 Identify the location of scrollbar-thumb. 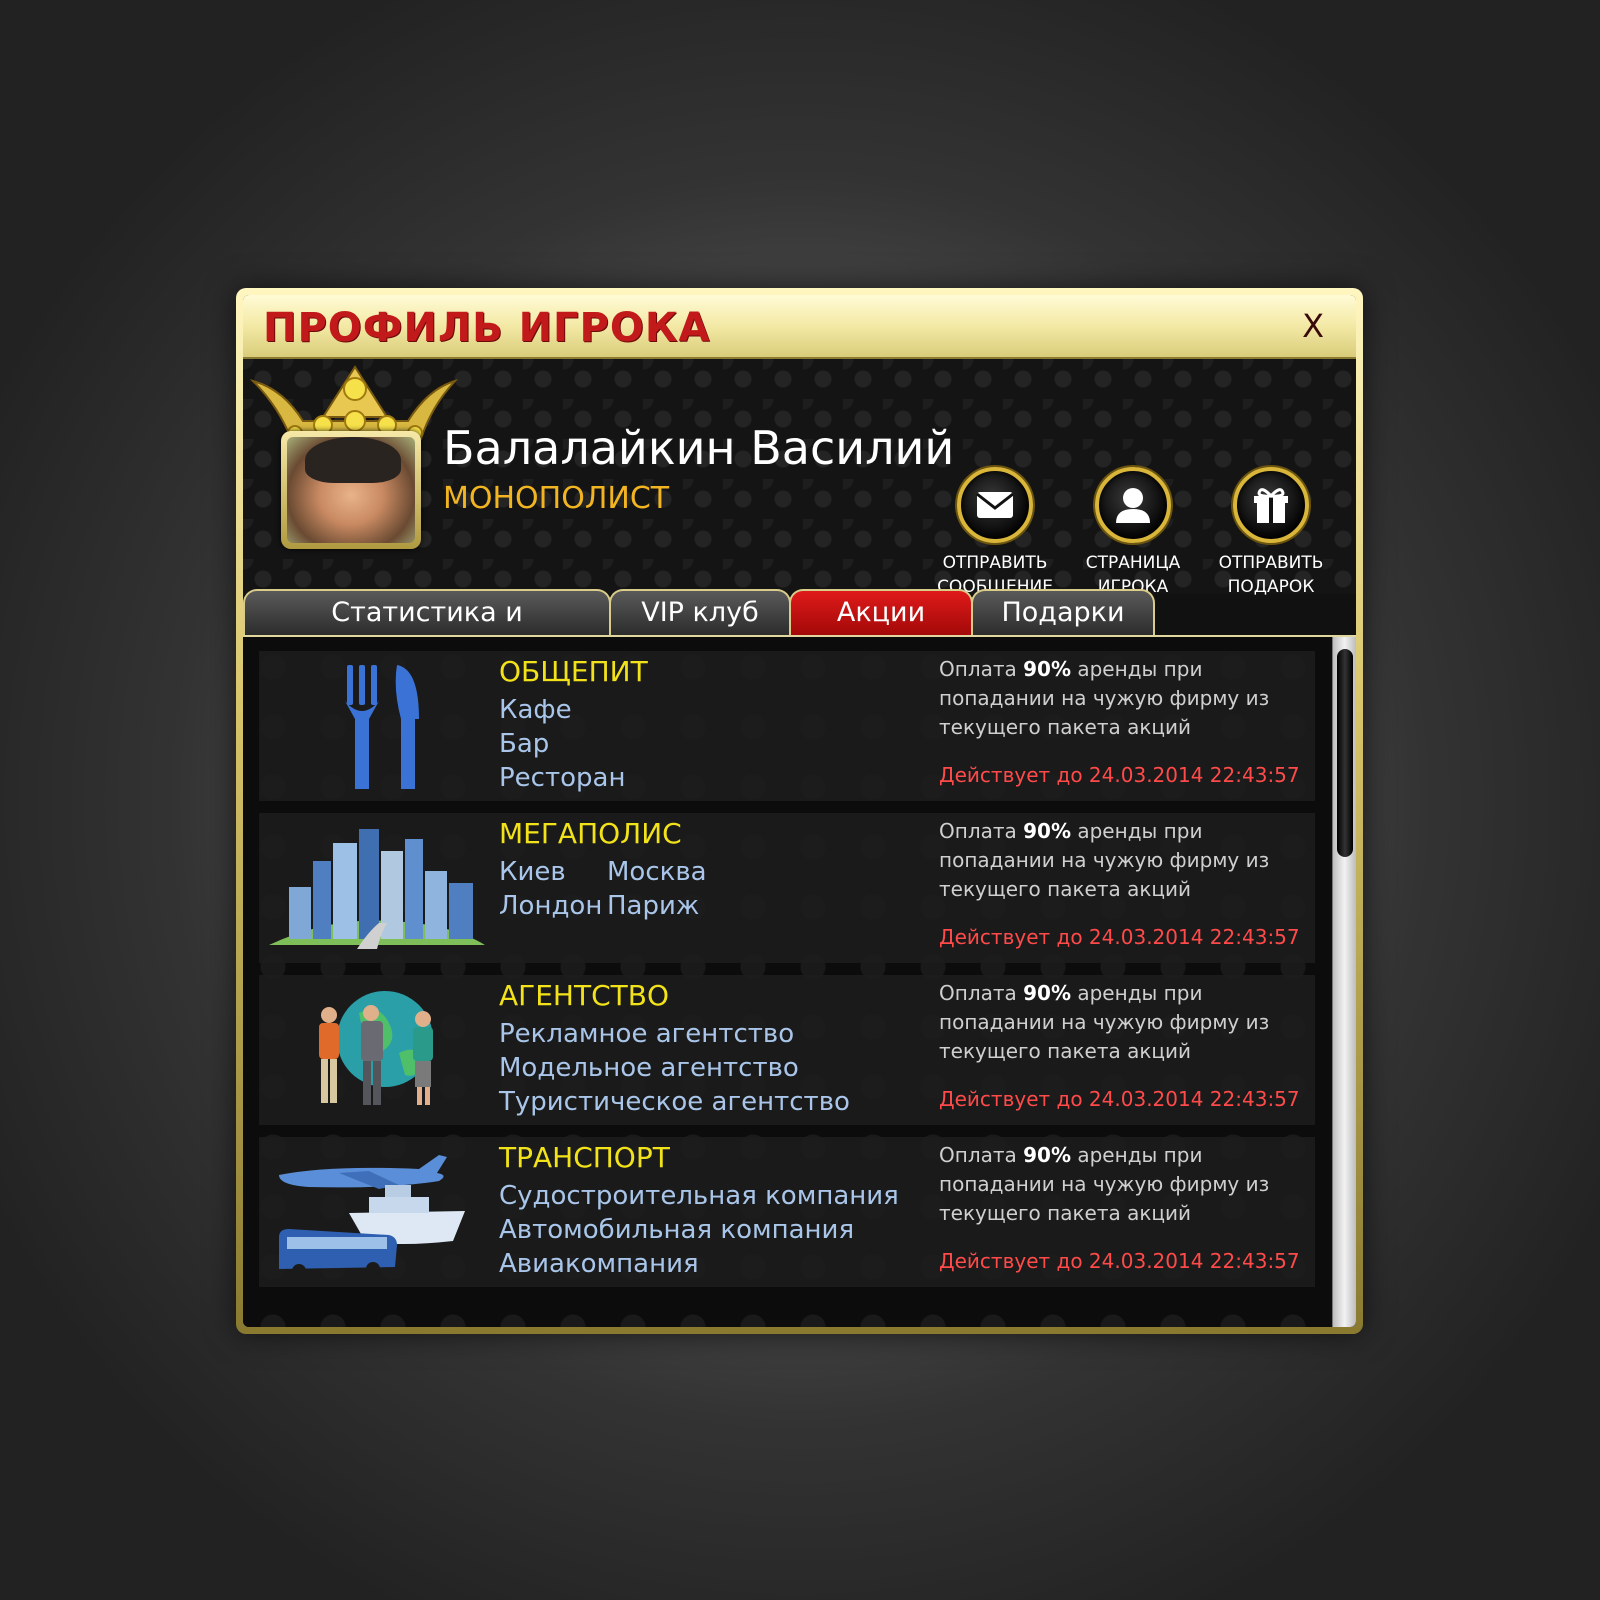
(1345, 753).